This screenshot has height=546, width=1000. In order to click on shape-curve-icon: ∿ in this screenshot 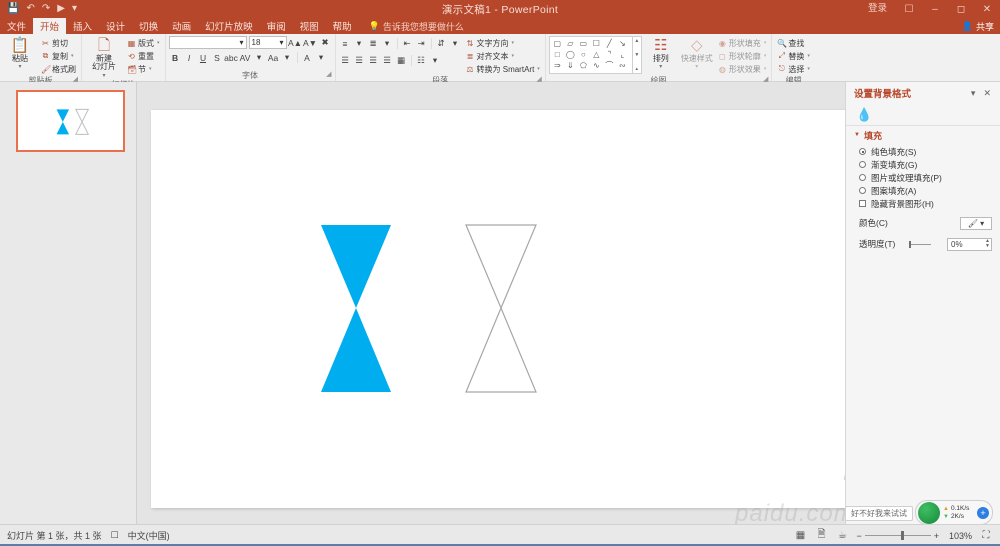, I will do `click(596, 65)`.